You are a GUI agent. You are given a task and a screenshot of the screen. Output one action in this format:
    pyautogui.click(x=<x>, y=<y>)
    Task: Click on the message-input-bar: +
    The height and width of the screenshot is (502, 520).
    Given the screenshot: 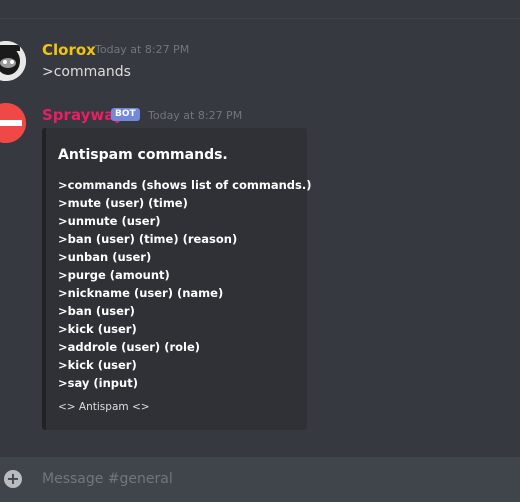 What is the action you would take?
    pyautogui.click(x=260, y=479)
    